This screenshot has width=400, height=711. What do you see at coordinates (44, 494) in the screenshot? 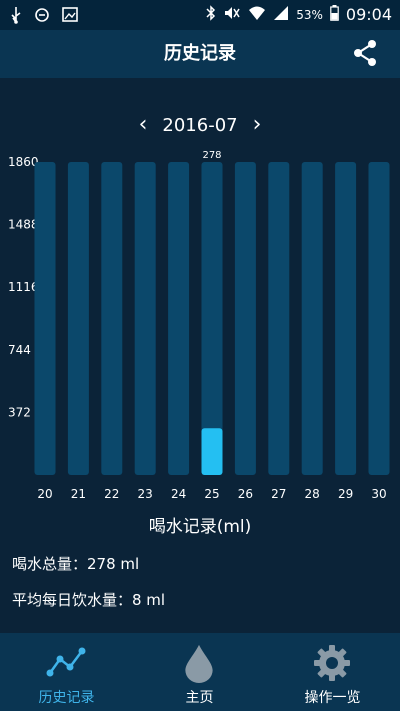
I see `x-tick-label: 20` at bounding box center [44, 494].